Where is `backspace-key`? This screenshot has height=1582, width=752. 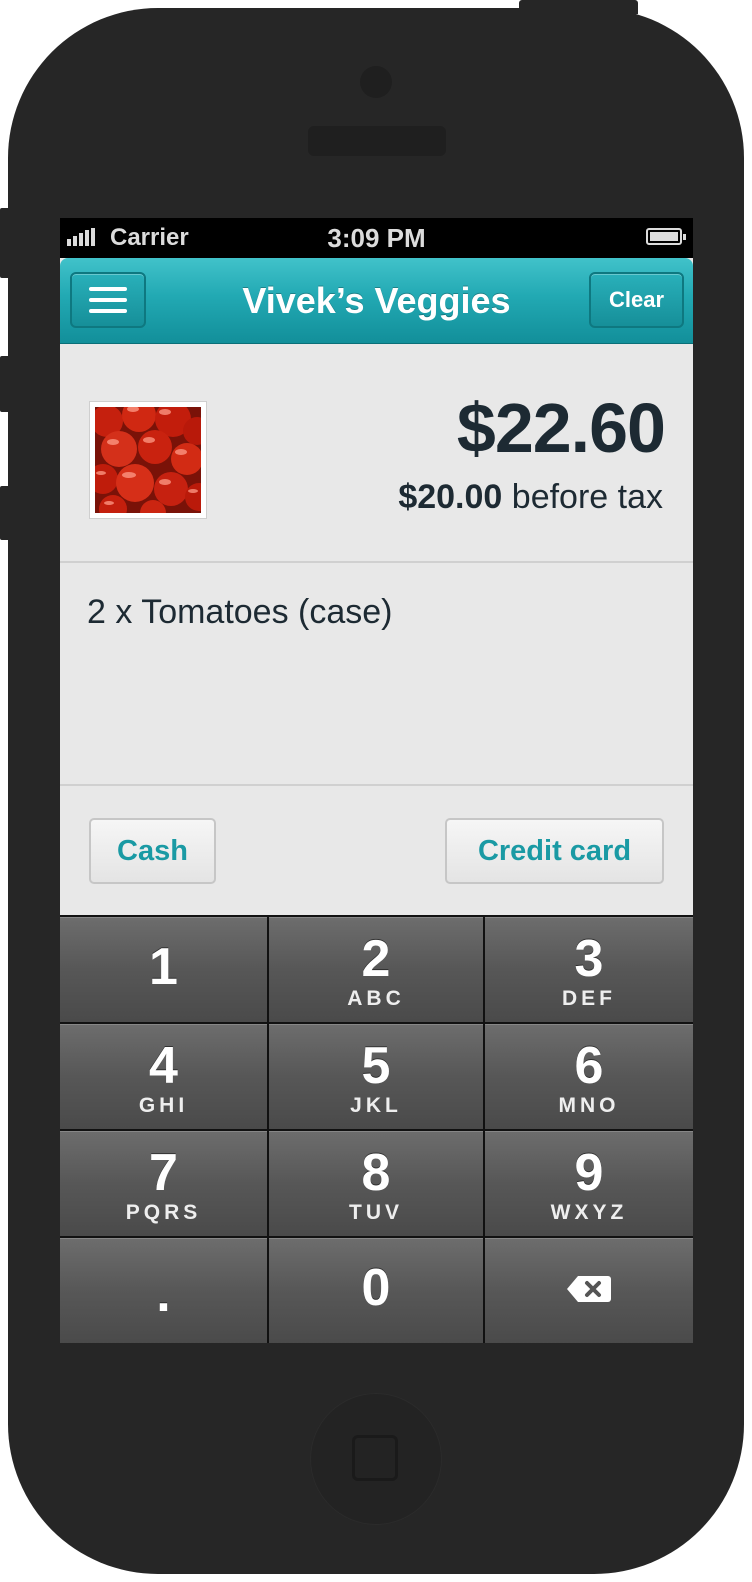 backspace-key is located at coordinates (589, 1290).